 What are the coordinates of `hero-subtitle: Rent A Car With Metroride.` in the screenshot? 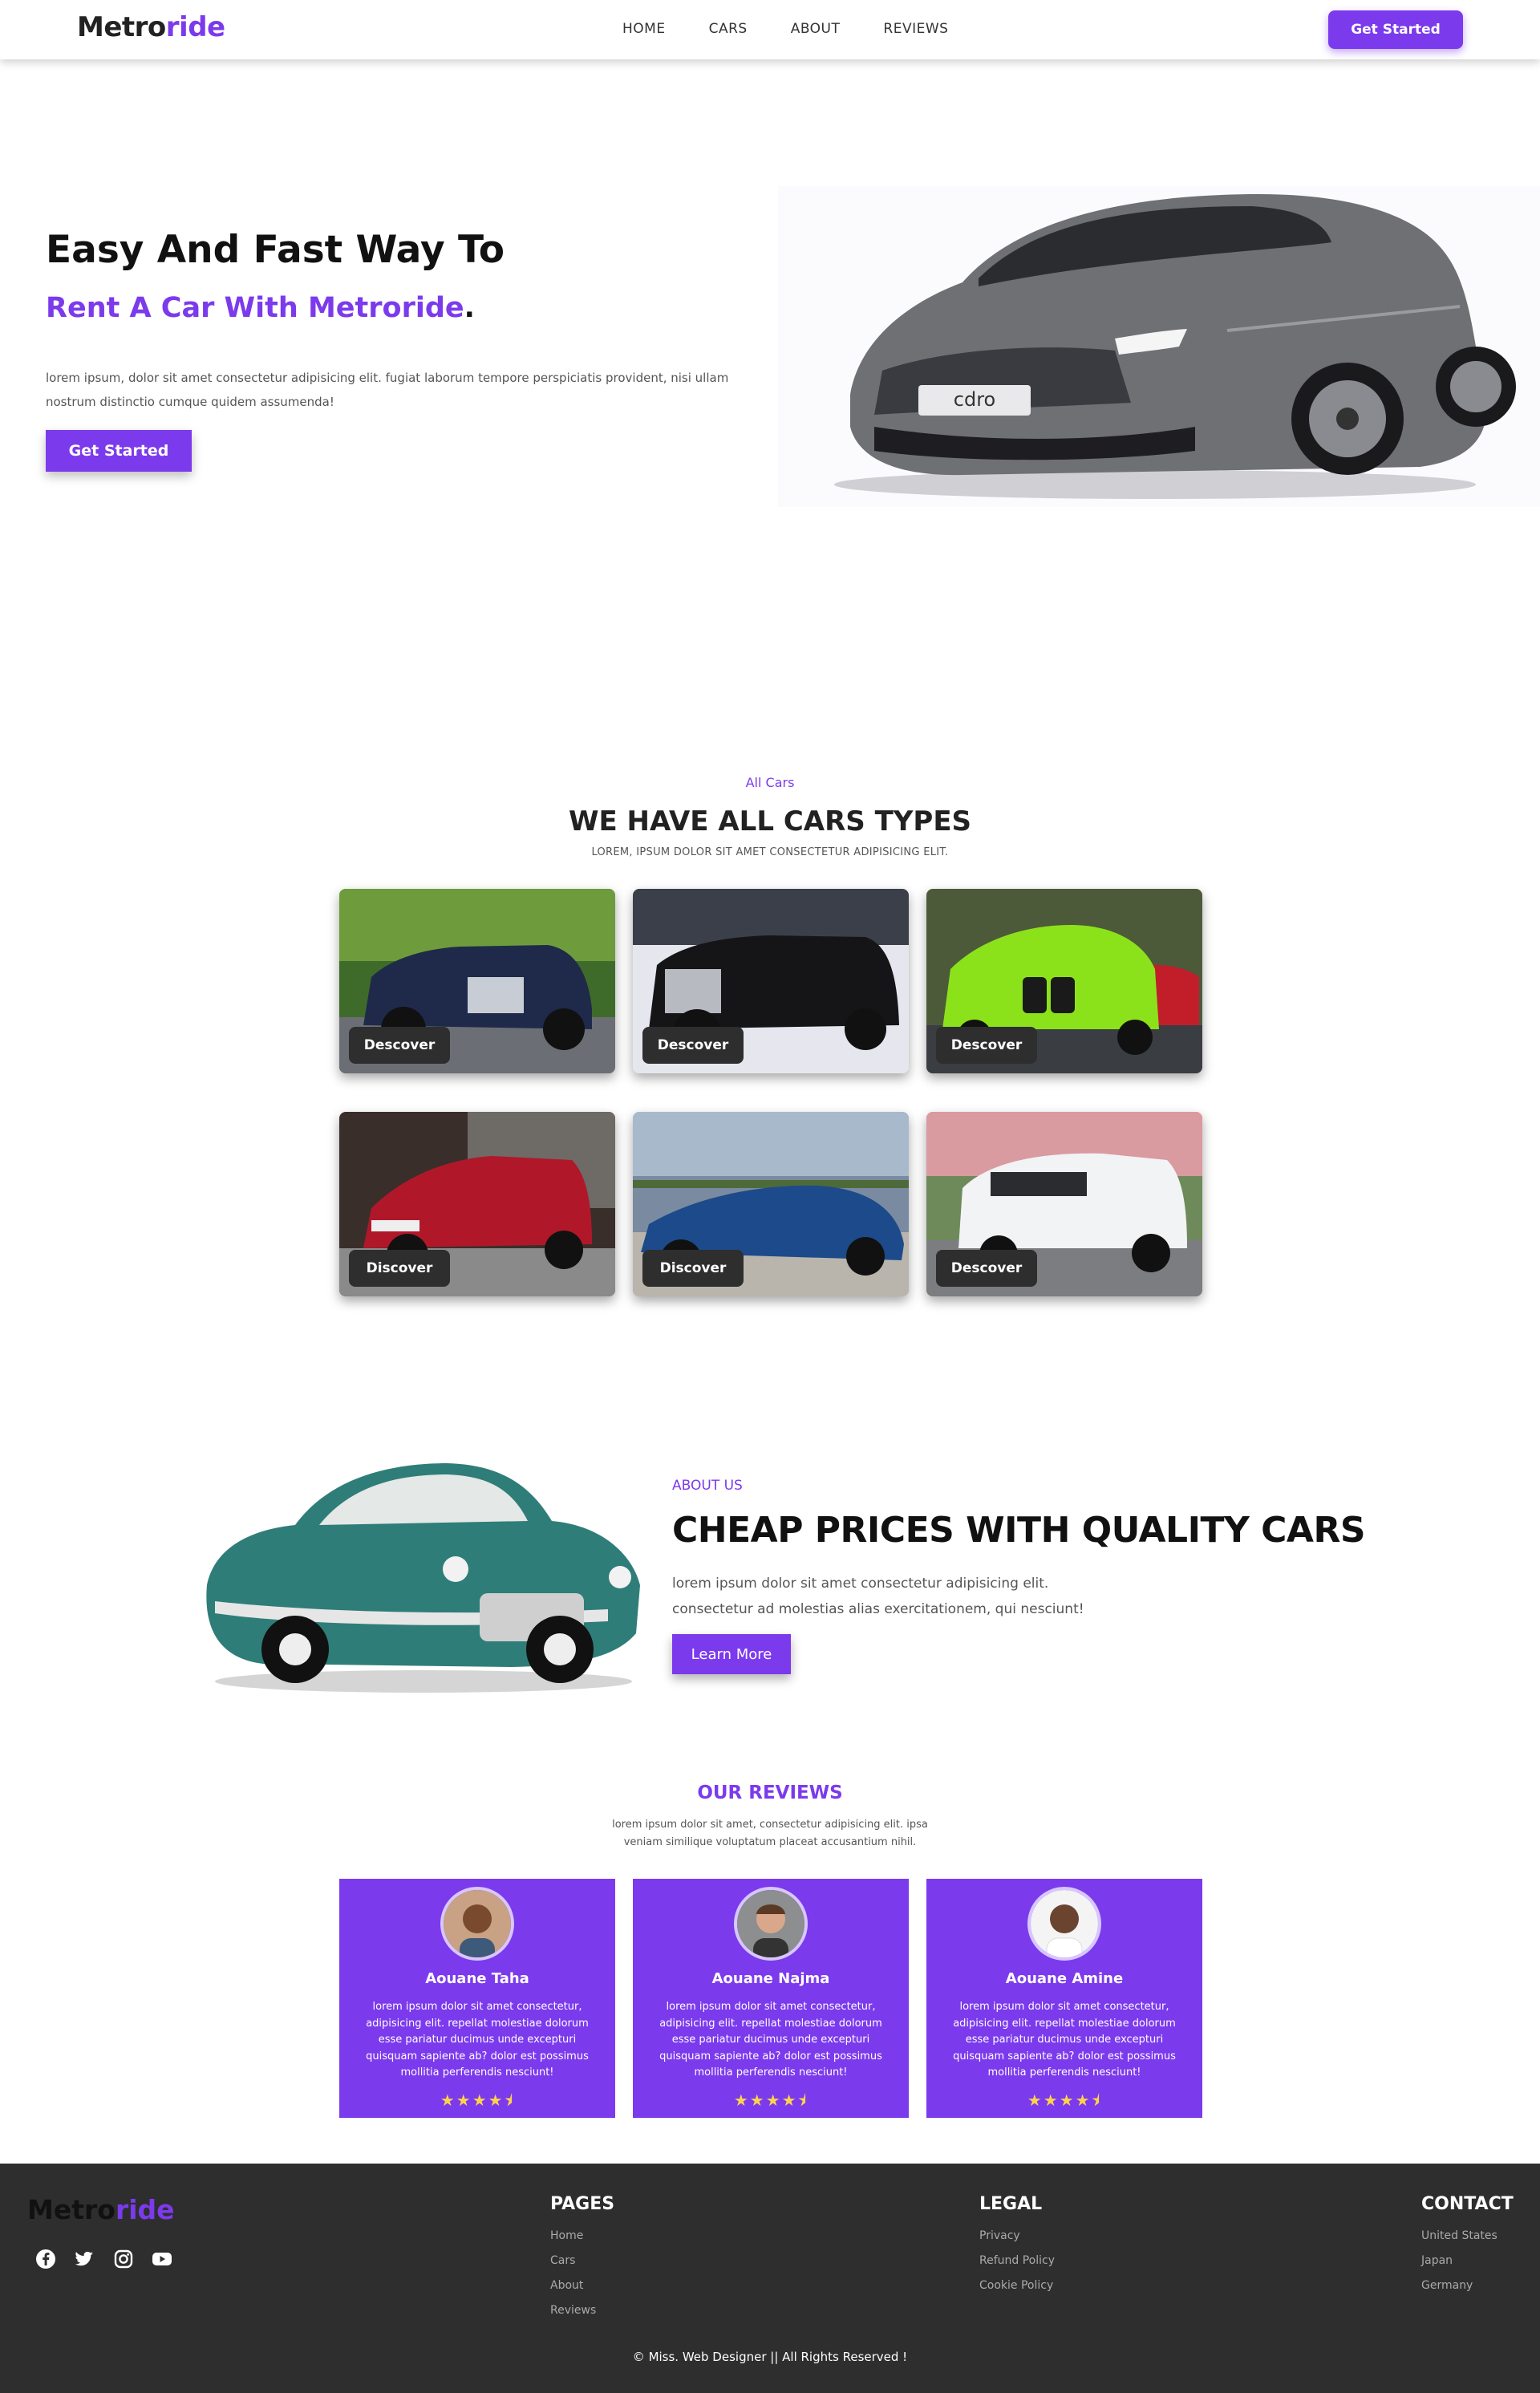 It's located at (260, 308).